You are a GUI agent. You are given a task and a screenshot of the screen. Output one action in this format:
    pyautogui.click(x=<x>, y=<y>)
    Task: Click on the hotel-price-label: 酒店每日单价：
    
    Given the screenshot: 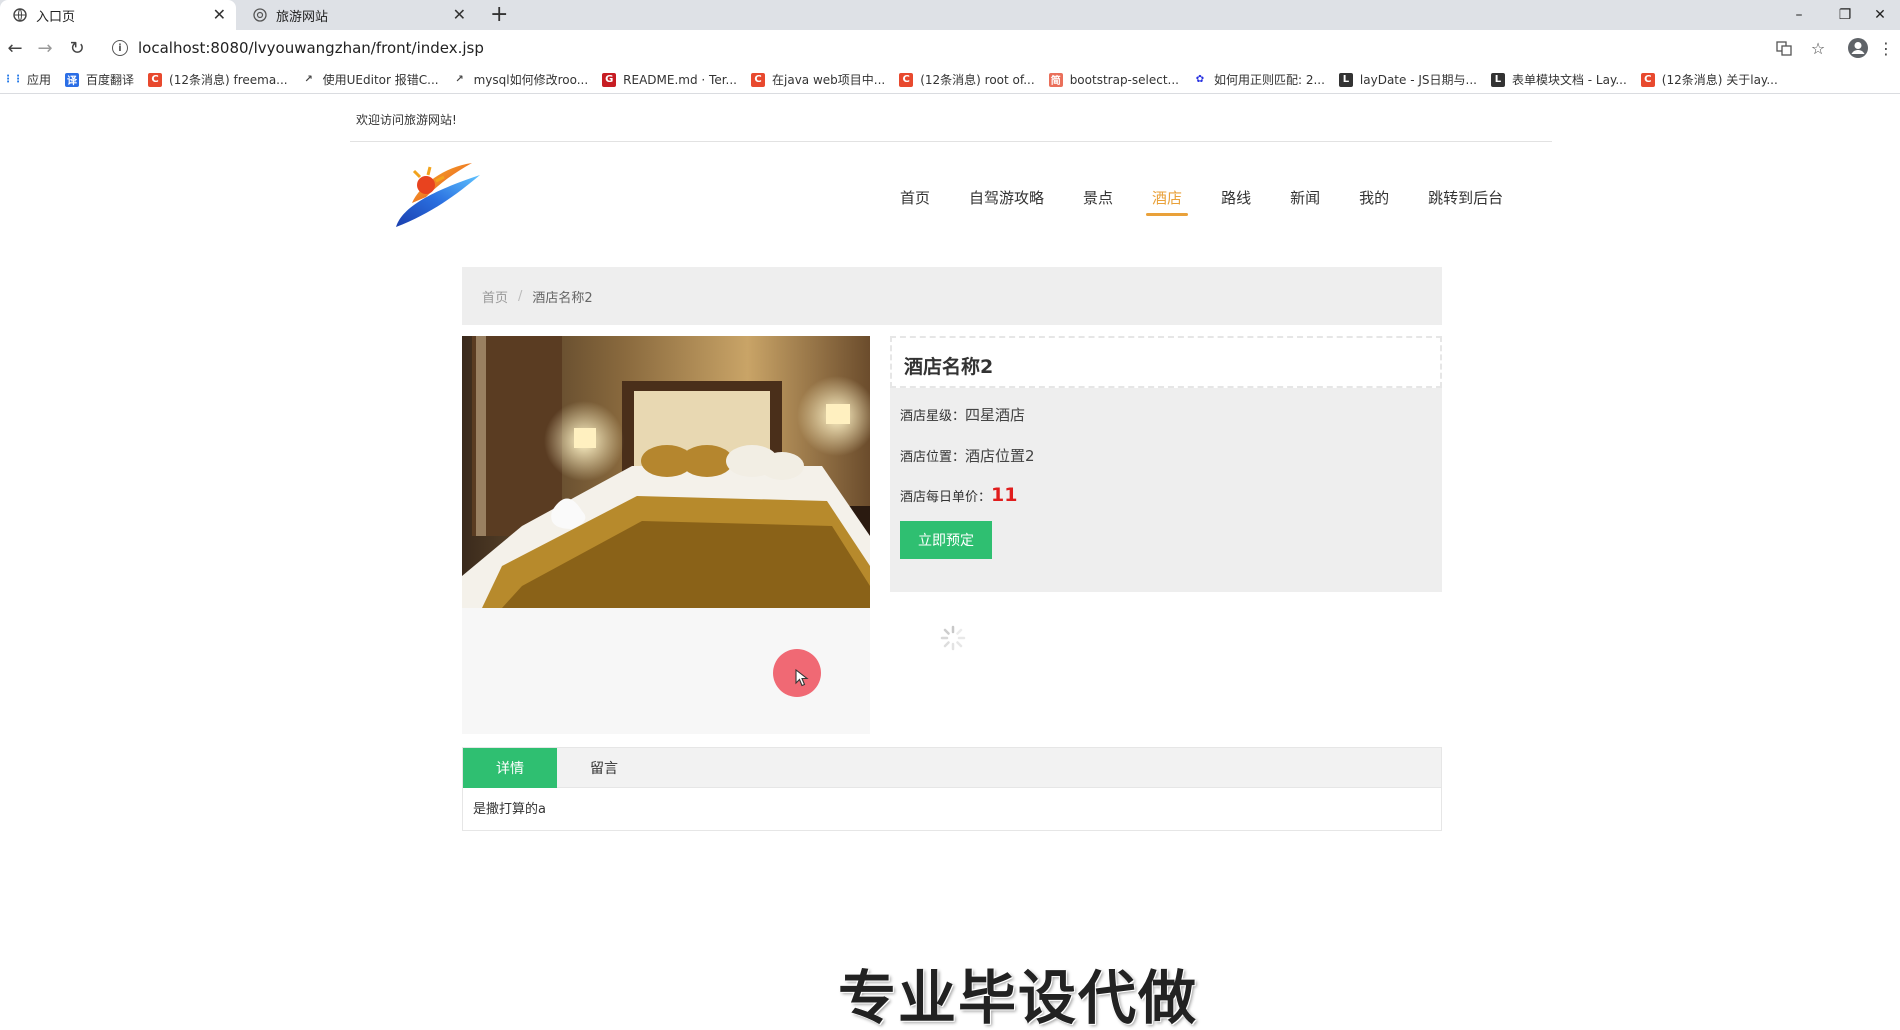 What is the action you would take?
    pyautogui.click(x=946, y=497)
    